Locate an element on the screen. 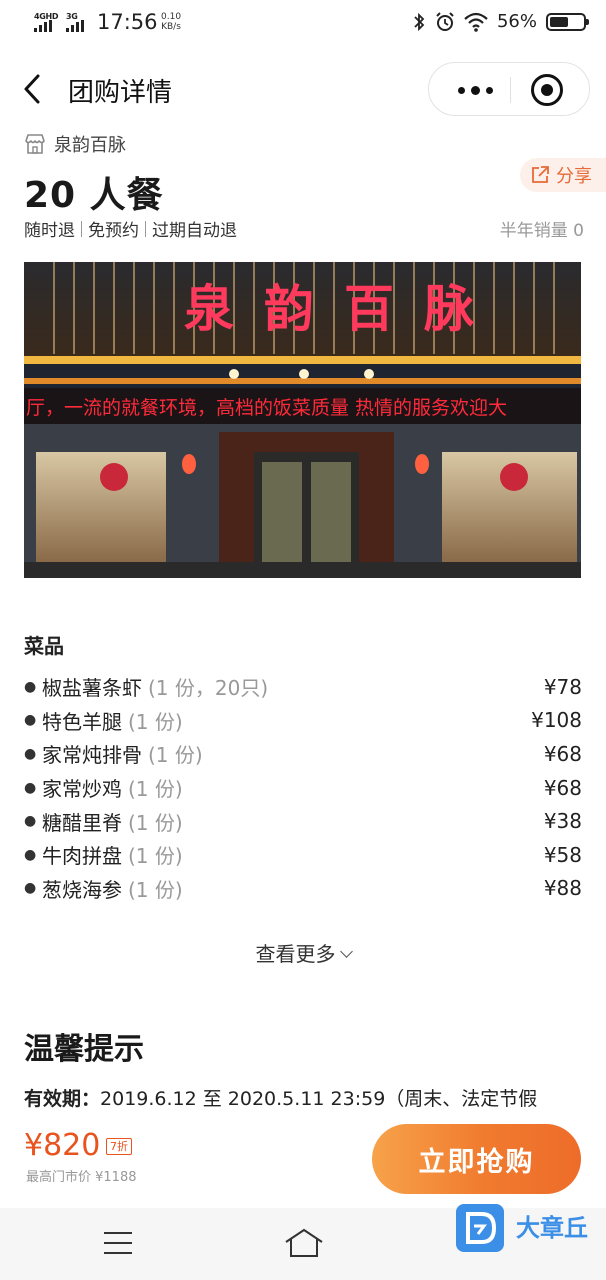  nav-header: 团购详情 is located at coordinates (303, 89).